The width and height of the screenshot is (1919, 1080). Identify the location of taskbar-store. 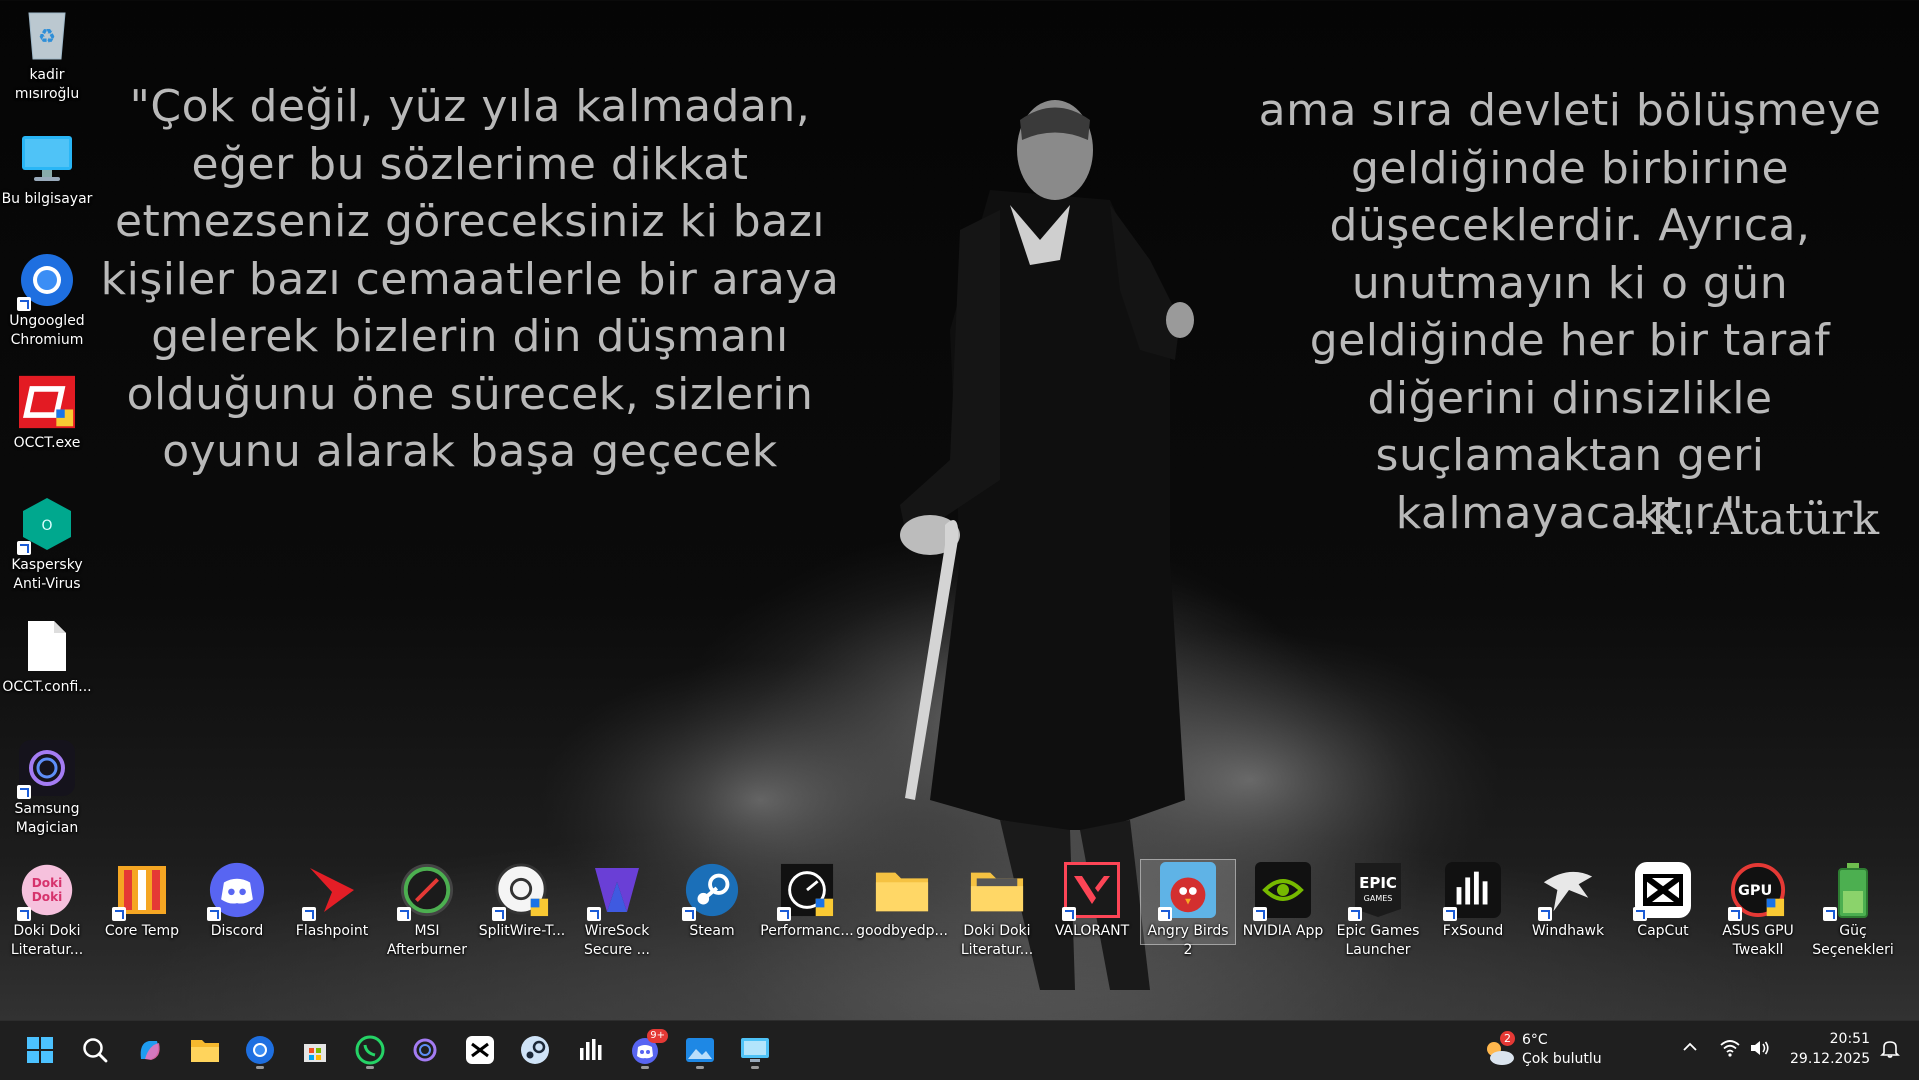
(315, 1050).